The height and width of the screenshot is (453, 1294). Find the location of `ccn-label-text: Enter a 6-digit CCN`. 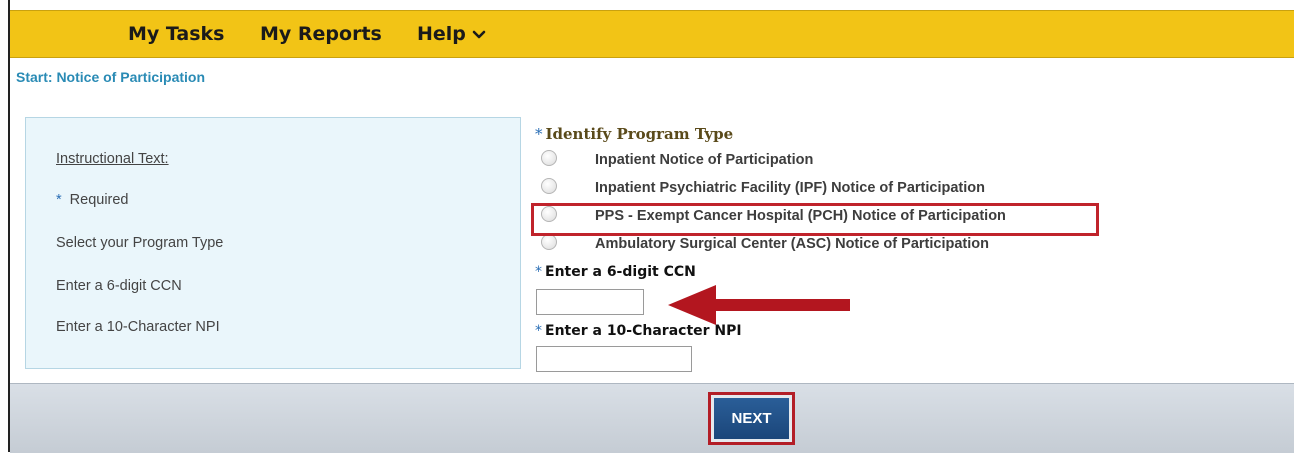

ccn-label-text: Enter a 6-digit CCN is located at coordinates (620, 272).